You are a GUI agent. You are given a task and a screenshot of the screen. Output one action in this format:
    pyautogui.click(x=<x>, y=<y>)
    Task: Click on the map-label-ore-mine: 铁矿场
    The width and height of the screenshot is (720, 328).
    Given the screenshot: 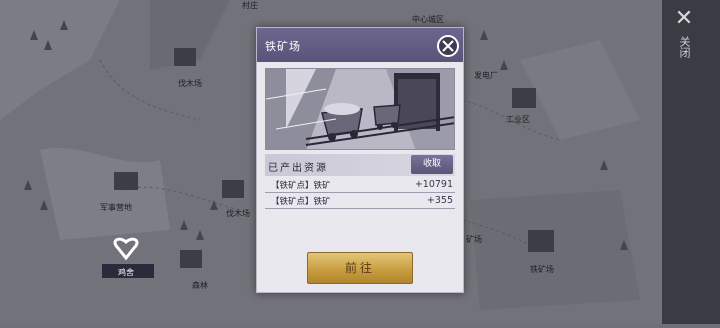 What is the action you would take?
    pyautogui.click(x=542, y=269)
    